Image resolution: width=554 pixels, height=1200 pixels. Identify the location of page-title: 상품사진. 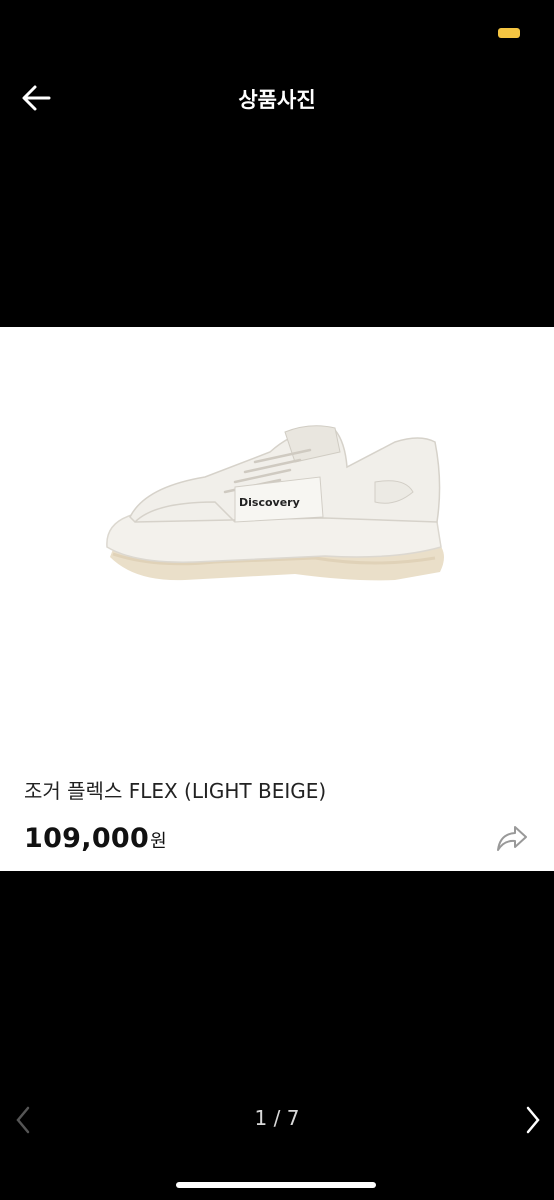
(277, 100).